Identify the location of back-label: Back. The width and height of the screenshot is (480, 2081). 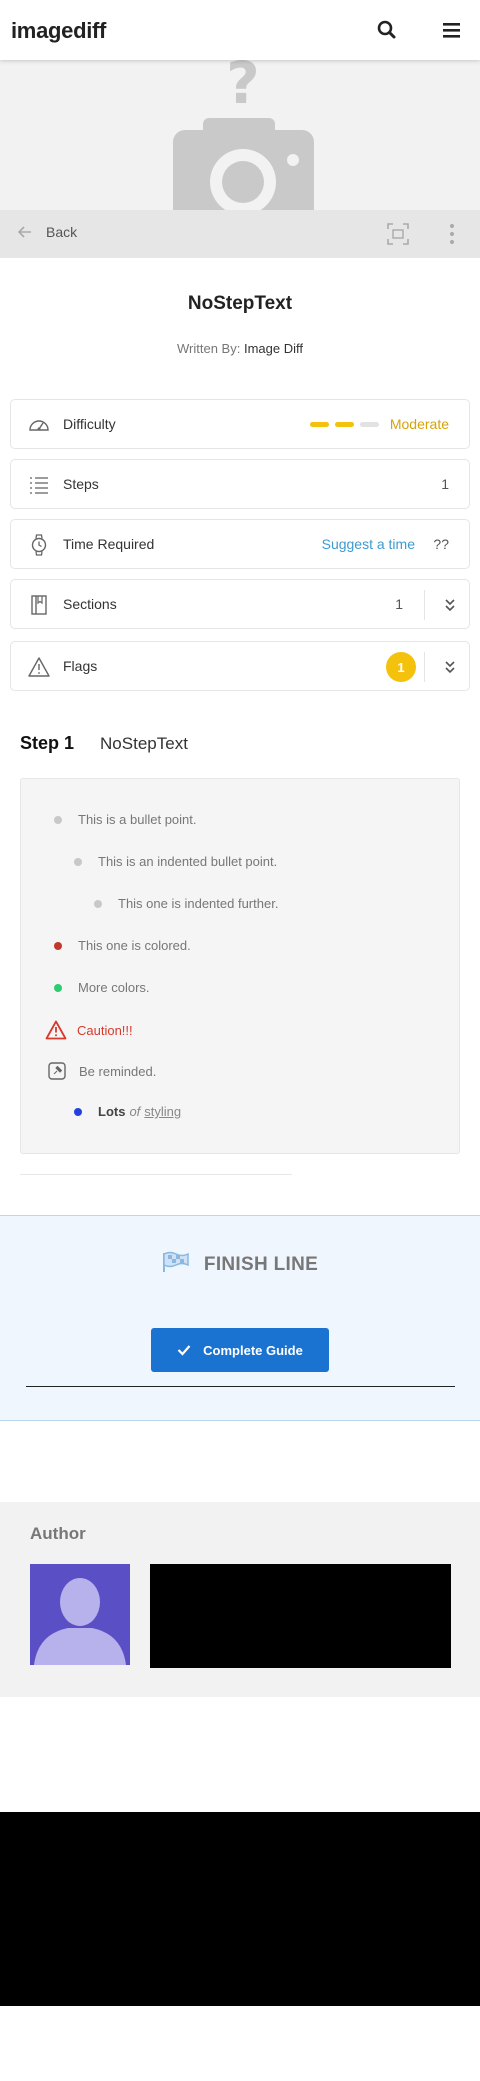
(62, 232).